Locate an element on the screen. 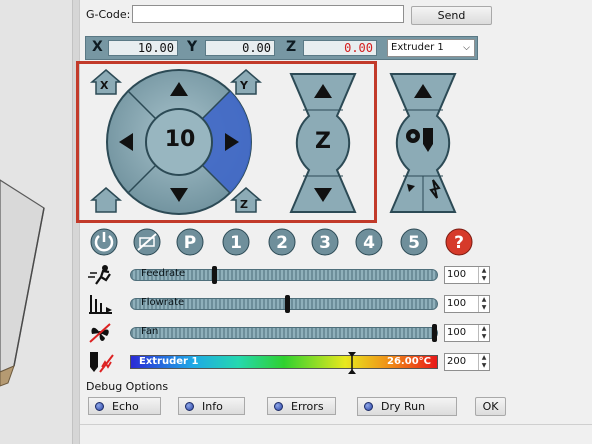 This screenshot has height=444, width=592. flowrate-icon is located at coordinates (100, 304).